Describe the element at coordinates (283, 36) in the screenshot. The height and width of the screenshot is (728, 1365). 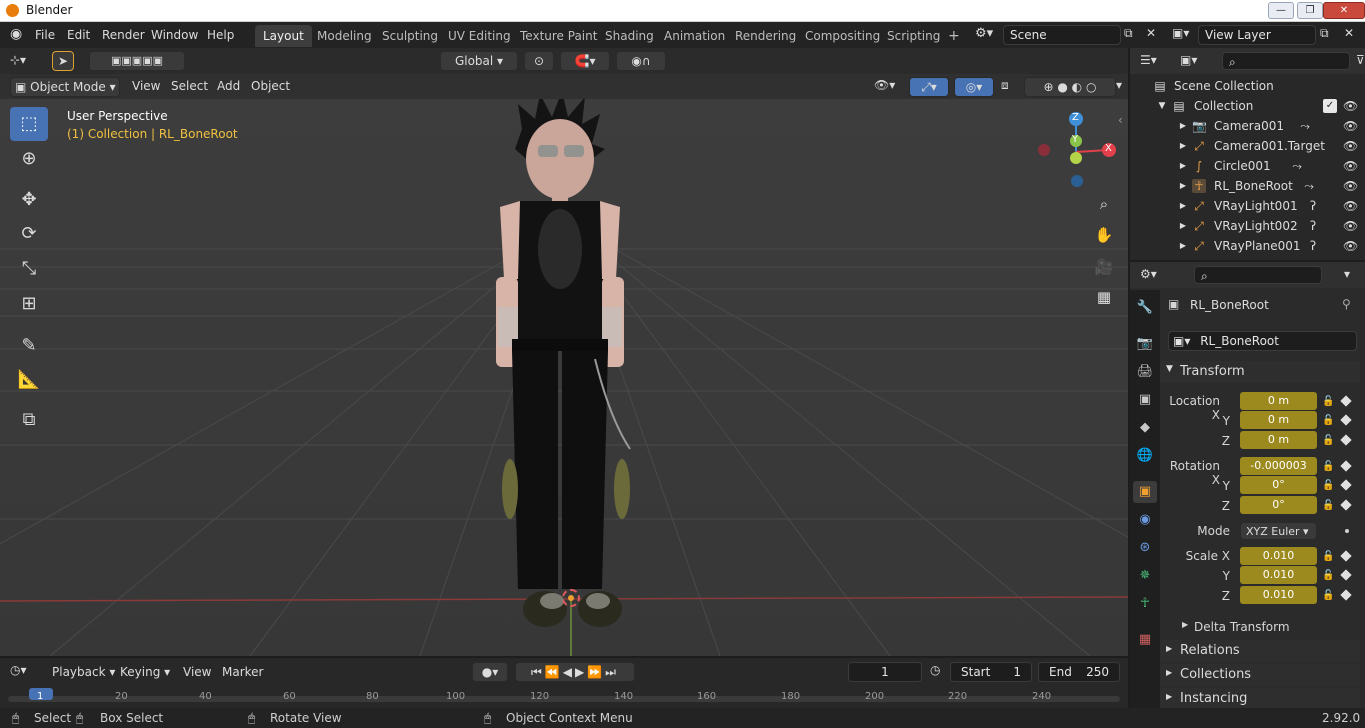
I see `tab-layout: Layout` at that location.